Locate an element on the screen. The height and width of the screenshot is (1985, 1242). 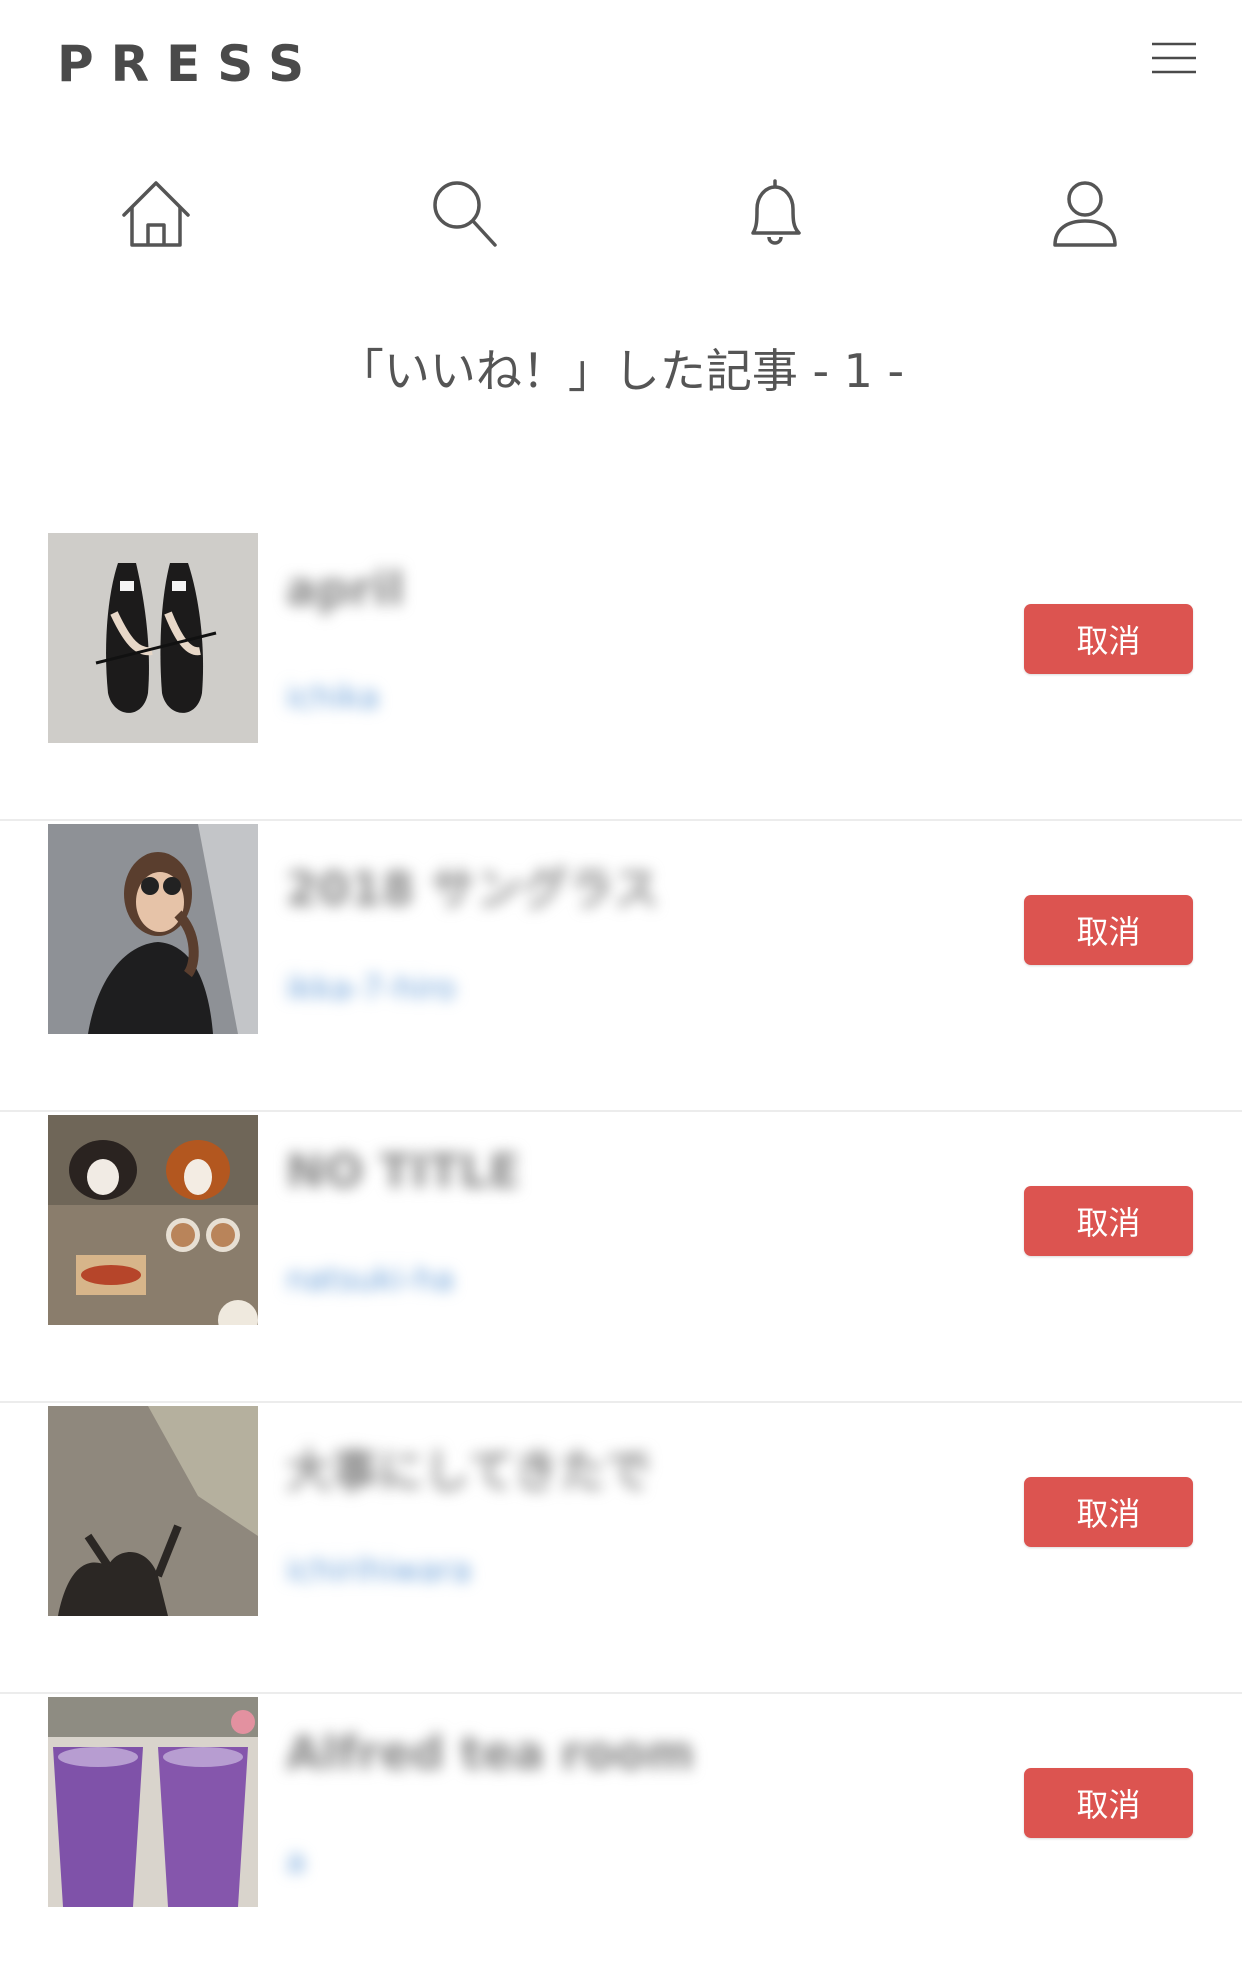
nav-home-button is located at coordinates (156, 212).